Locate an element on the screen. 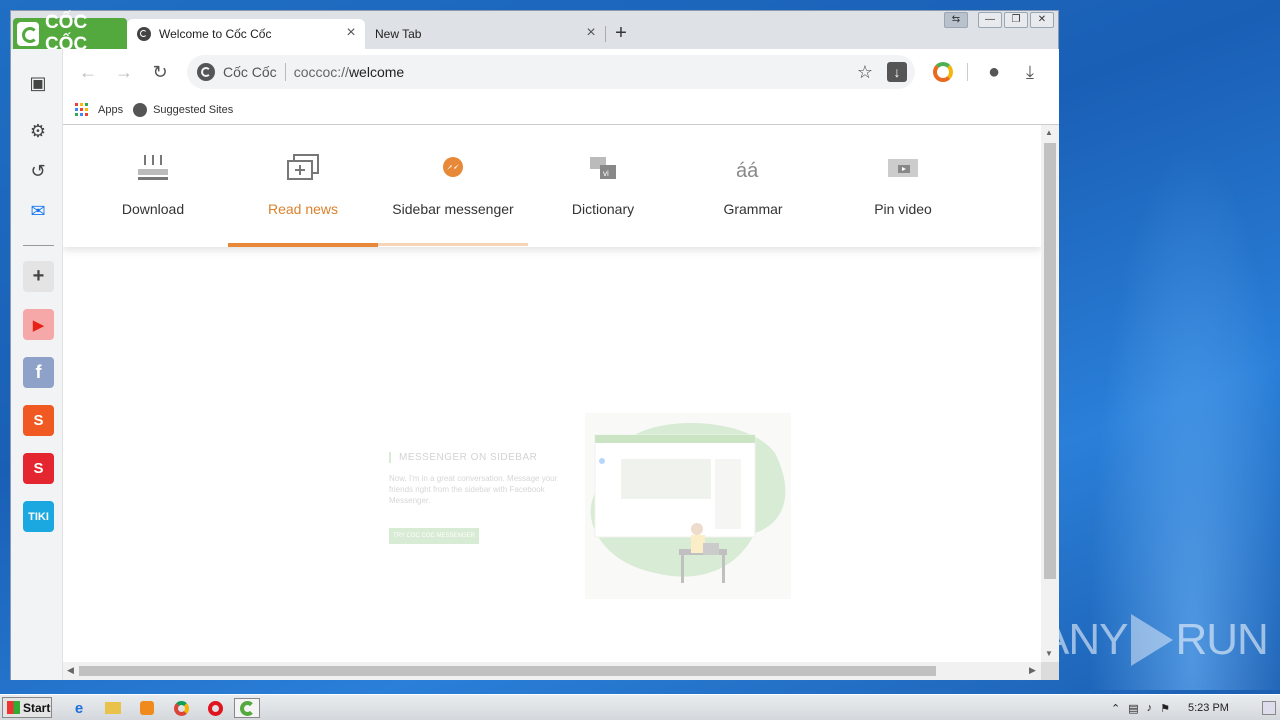 Image resolution: width=1280 pixels, height=720 pixels. messenger-illustration is located at coordinates (688, 506).